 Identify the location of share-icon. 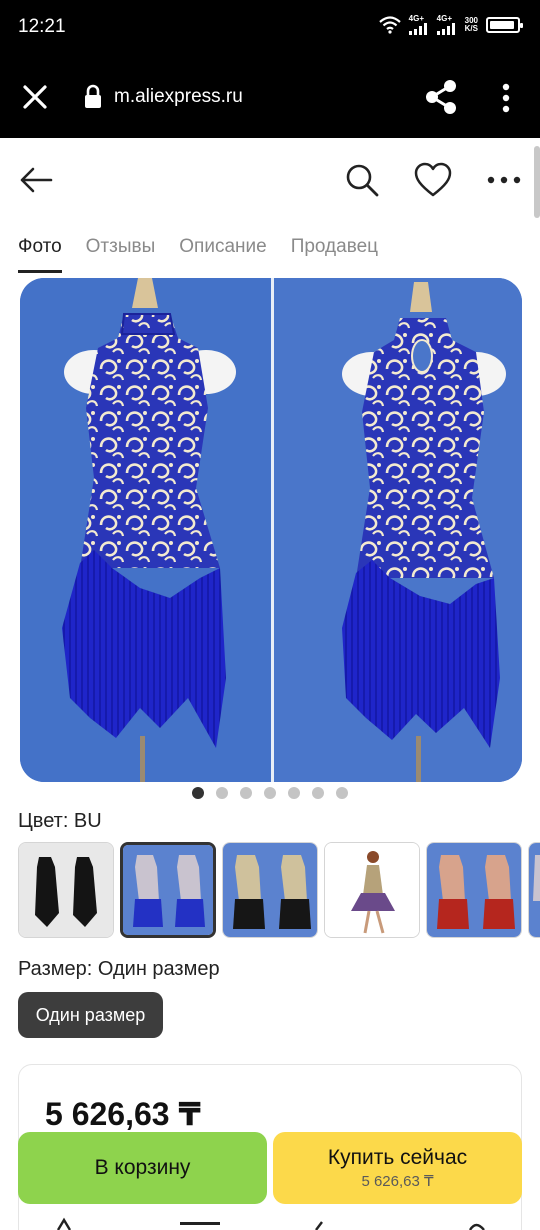
(441, 97).